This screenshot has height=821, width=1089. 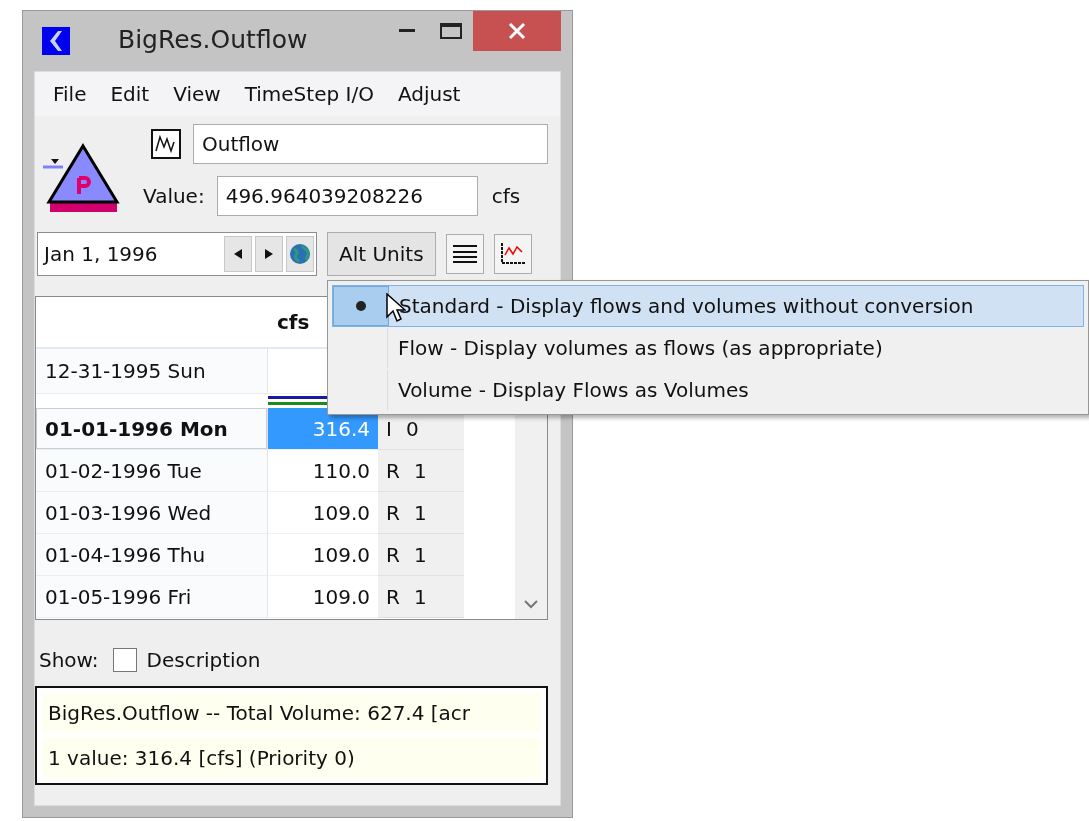 What do you see at coordinates (152, 555) in the screenshot?
I see `date-cell: 01-04-1996 Thu` at bounding box center [152, 555].